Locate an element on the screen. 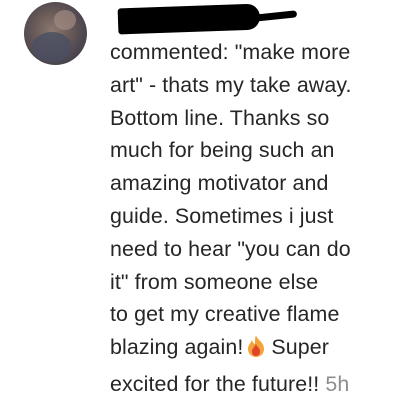  comment-line: need to hear "you can do is located at coordinates (230, 248).